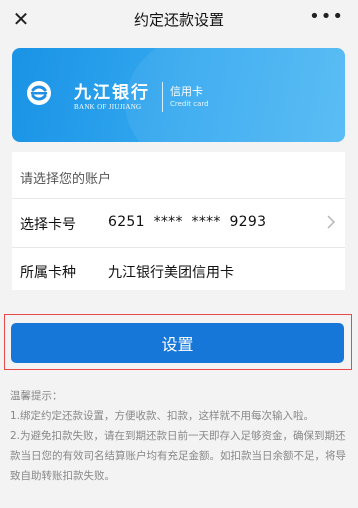 Image resolution: width=358 pixels, height=508 pixels. Describe the element at coordinates (48, 225) in the screenshot. I see `card-number-label: 选择卡号` at that location.